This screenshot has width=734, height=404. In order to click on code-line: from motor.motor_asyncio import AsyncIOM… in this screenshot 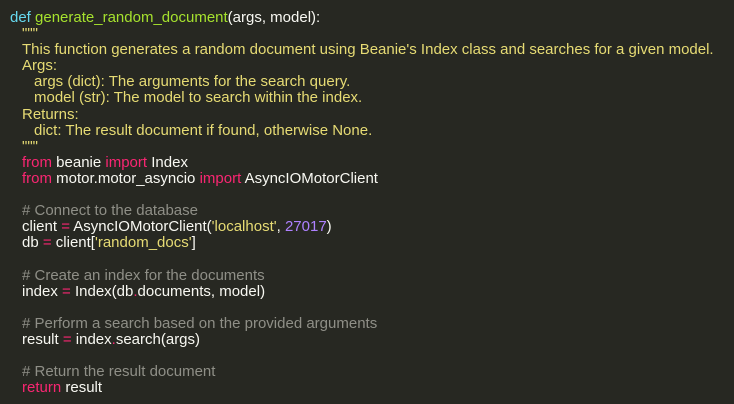, I will do `click(372, 178)`.